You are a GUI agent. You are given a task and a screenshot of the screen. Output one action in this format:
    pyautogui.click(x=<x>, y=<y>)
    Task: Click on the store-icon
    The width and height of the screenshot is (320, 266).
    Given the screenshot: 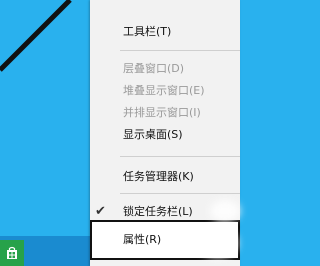 What is the action you would take?
    pyautogui.click(x=12, y=253)
    